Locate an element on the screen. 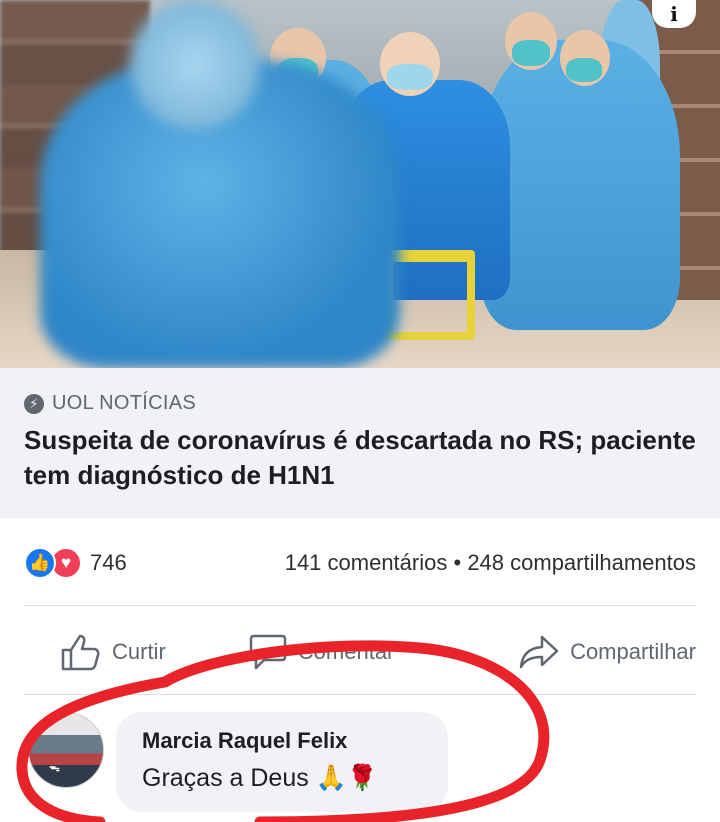  comments-count: 141 comentários is located at coordinates (366, 562).